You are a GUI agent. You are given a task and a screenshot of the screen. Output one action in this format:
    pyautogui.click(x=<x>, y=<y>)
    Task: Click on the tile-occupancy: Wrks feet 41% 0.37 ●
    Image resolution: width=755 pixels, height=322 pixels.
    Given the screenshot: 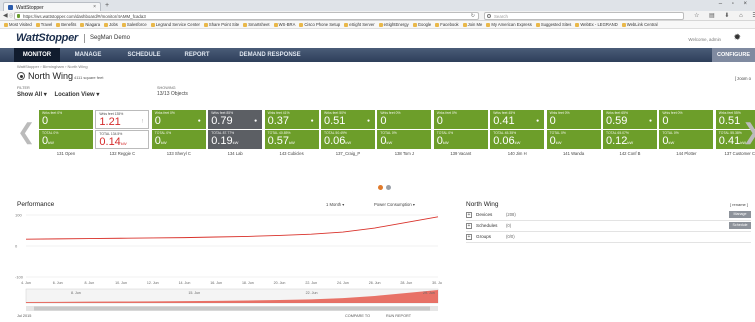 What is the action you would take?
    pyautogui.click(x=291, y=119)
    